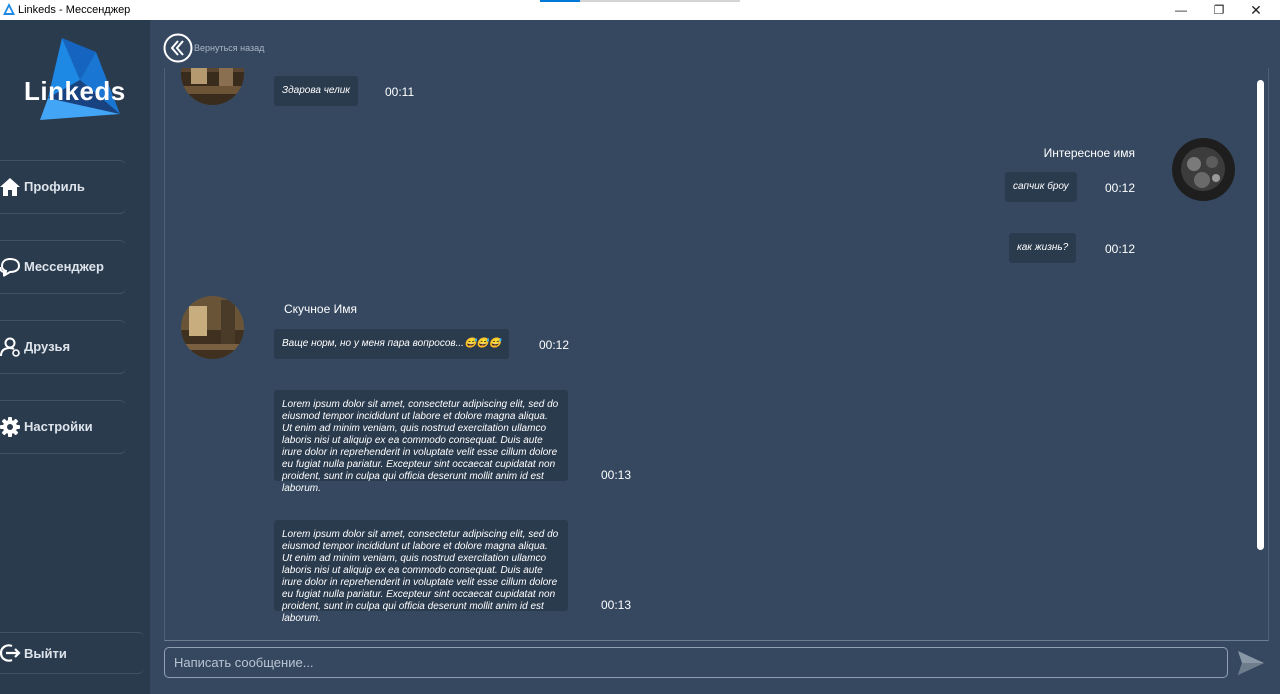  Describe the element at coordinates (10, 347) in the screenshot. I see `user-icon` at that location.